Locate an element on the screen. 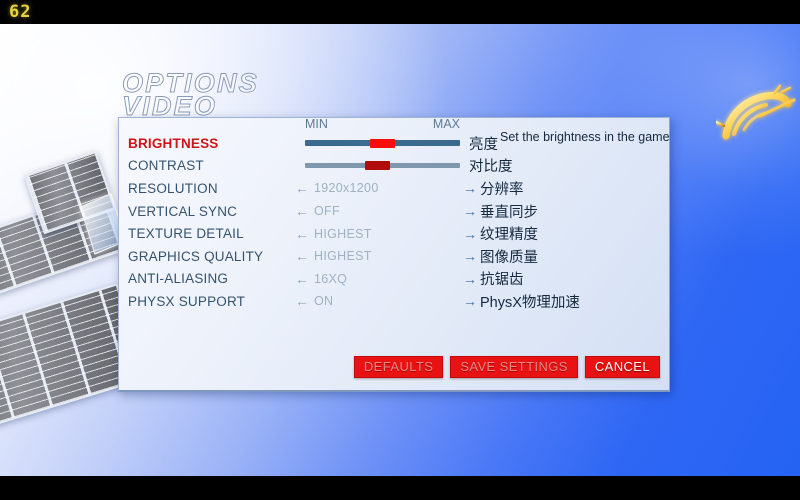  option-localized-zone: → 抗锯齿 is located at coordinates (493, 278).